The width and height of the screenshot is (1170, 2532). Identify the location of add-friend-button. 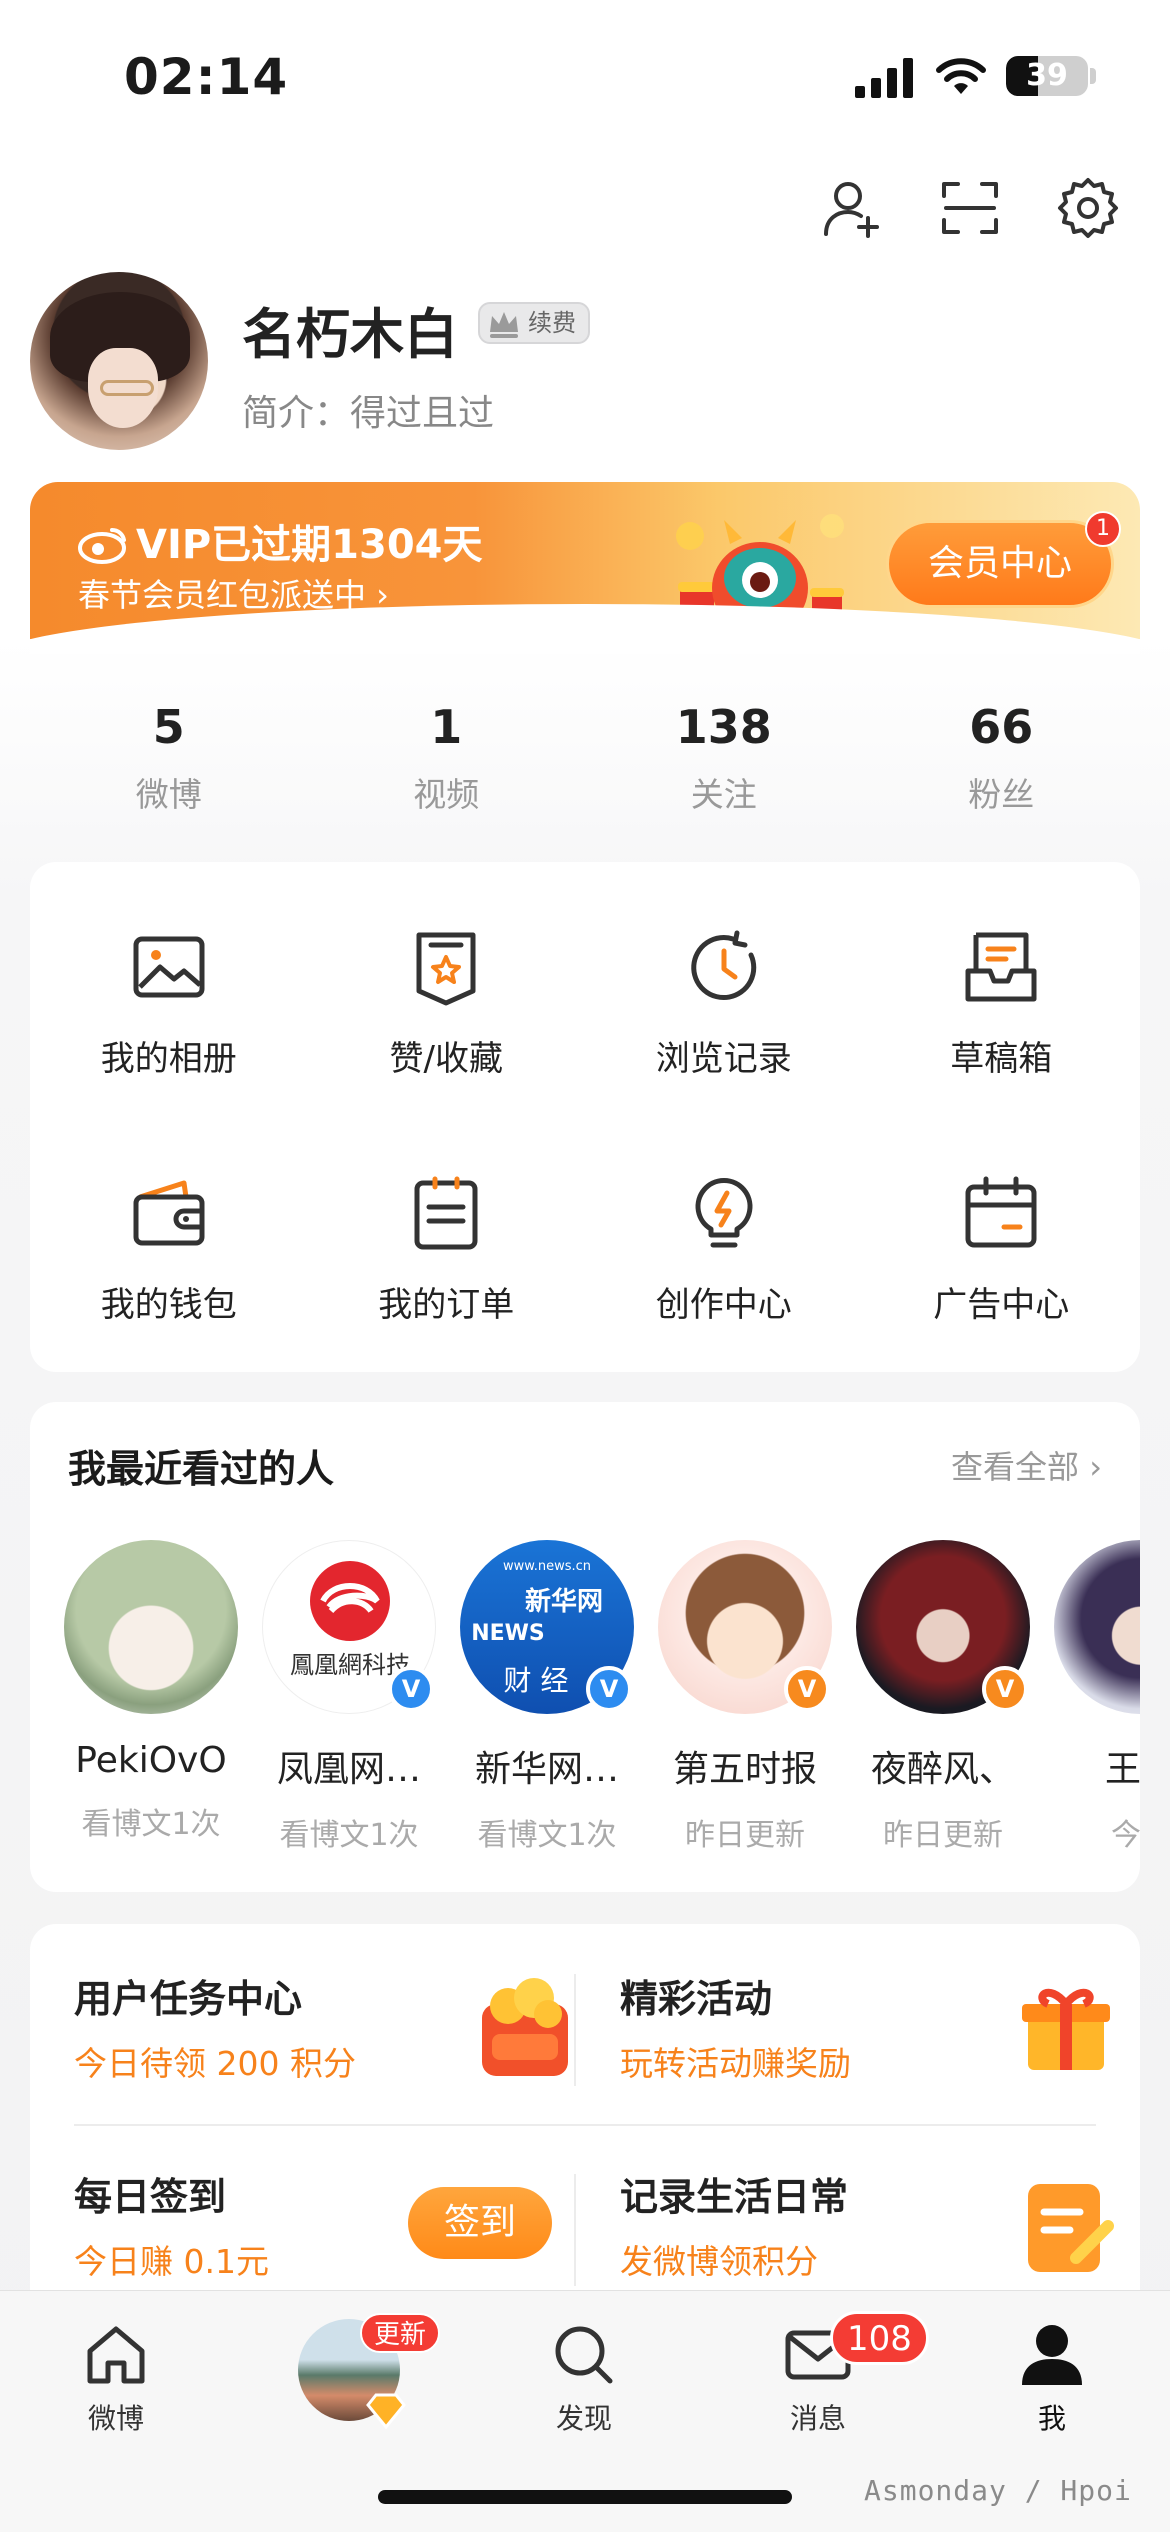
(852, 208).